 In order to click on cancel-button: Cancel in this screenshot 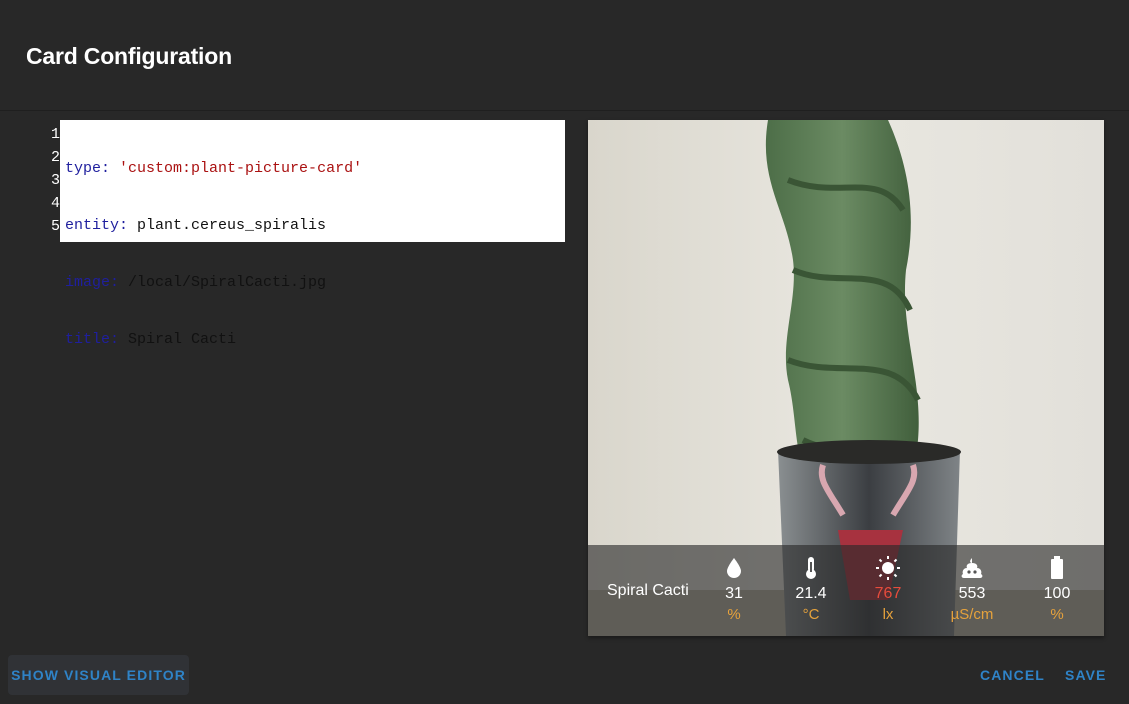, I will do `click(1012, 675)`.